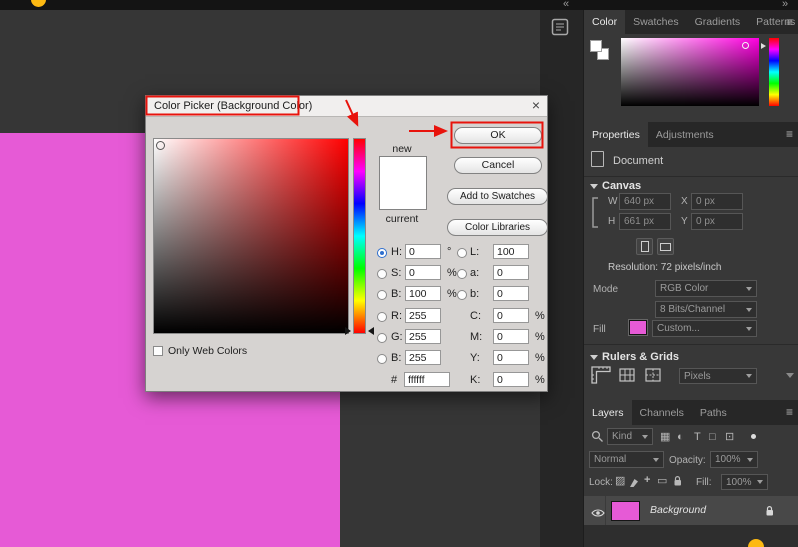 The width and height of the screenshot is (798, 547). Describe the element at coordinates (697, 437) in the screenshot. I see `filter-type-layers-icon: T` at that location.